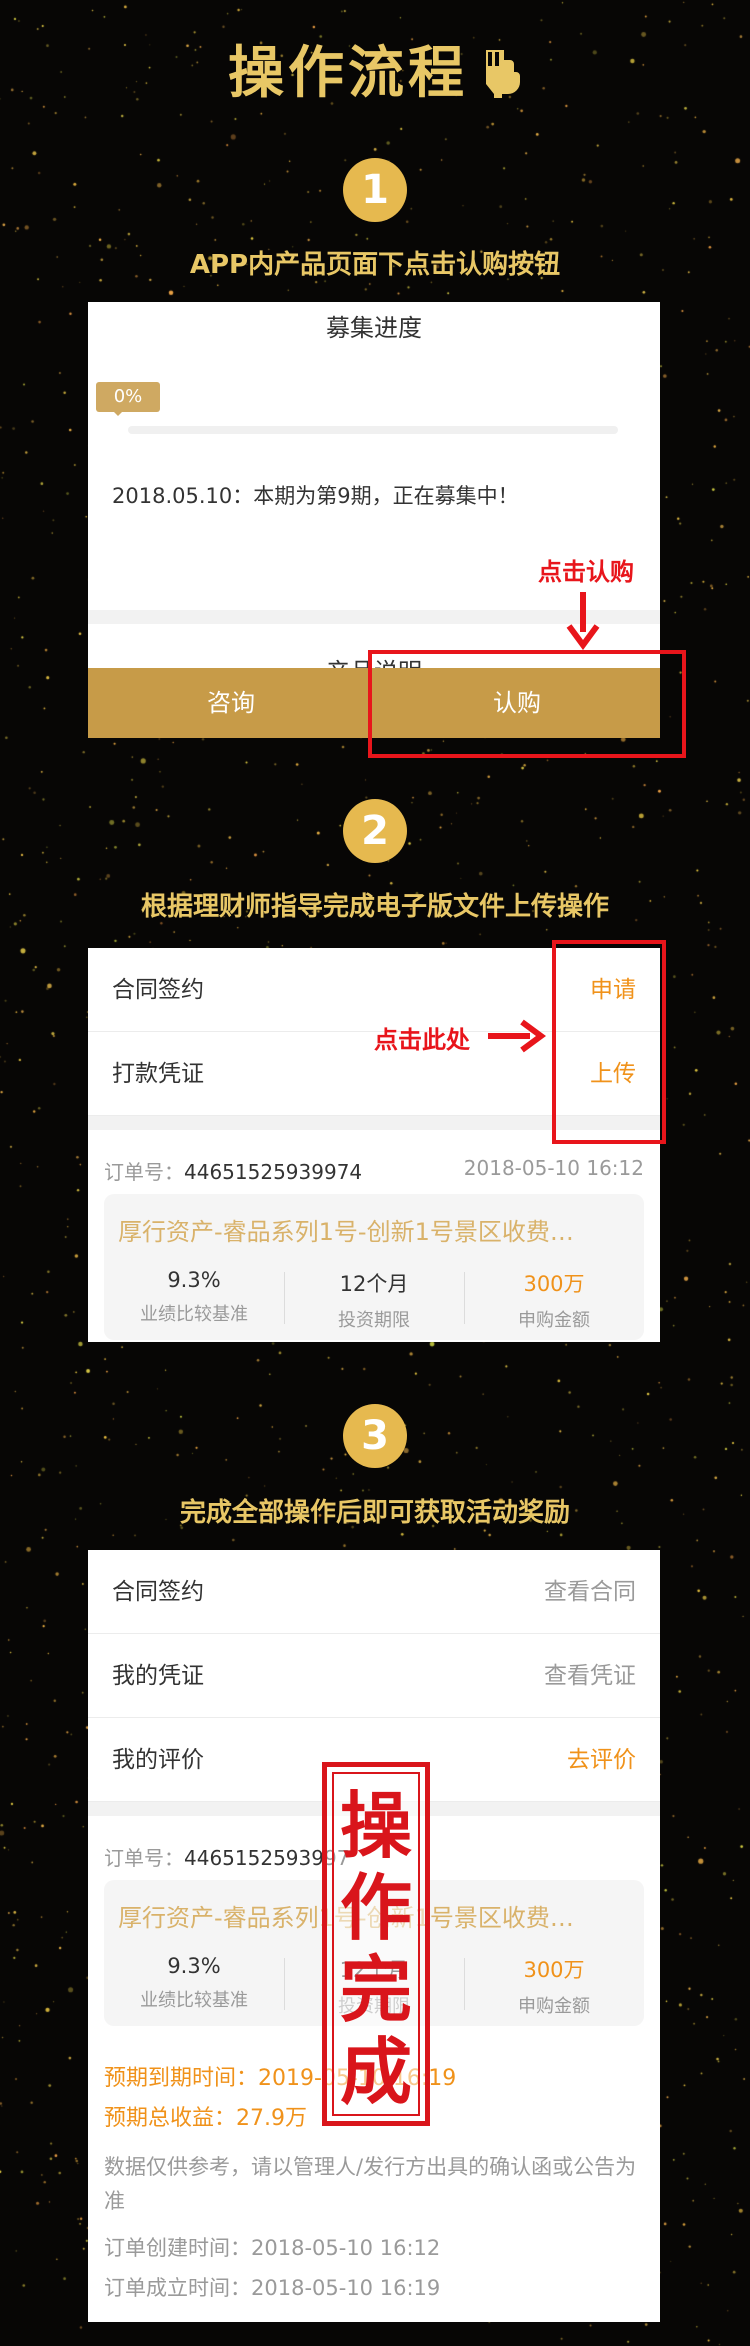  What do you see at coordinates (374, 1284) in the screenshot?
I see `metric-value: 12个月` at bounding box center [374, 1284].